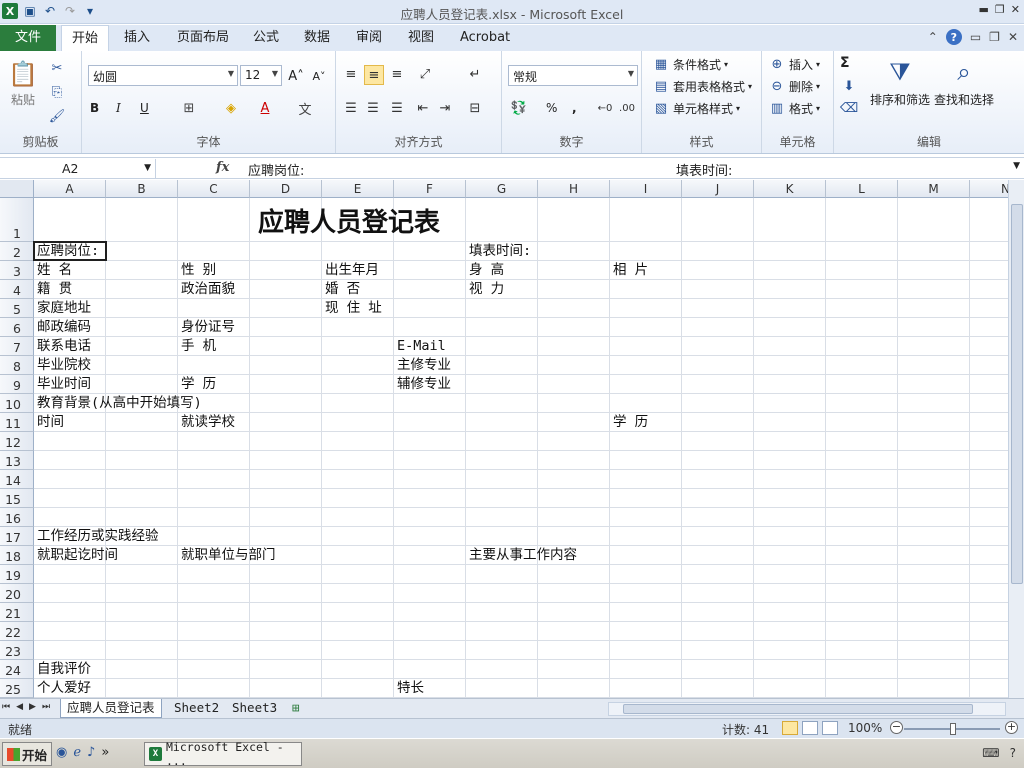  I want to click on cell-c7: 手 机, so click(198, 346).